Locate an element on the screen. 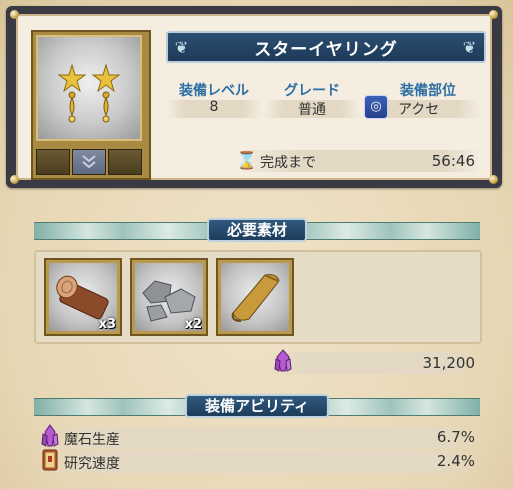 This screenshot has width=513, height=489. star-earrings-icon is located at coordinates (89, 88).